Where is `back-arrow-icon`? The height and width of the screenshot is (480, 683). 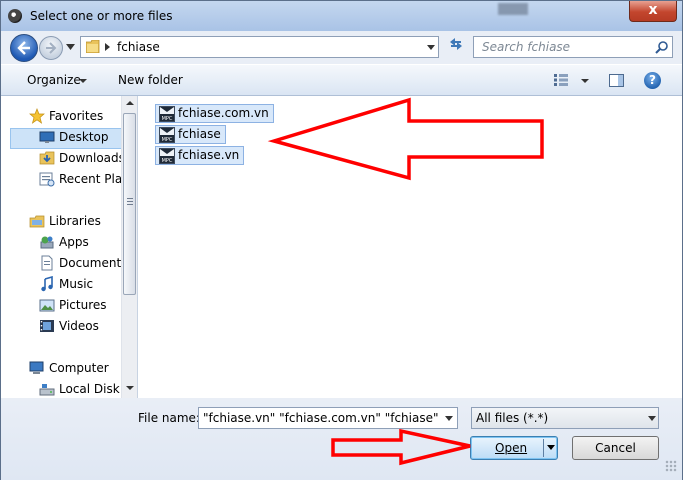 back-arrow-icon is located at coordinates (23, 48).